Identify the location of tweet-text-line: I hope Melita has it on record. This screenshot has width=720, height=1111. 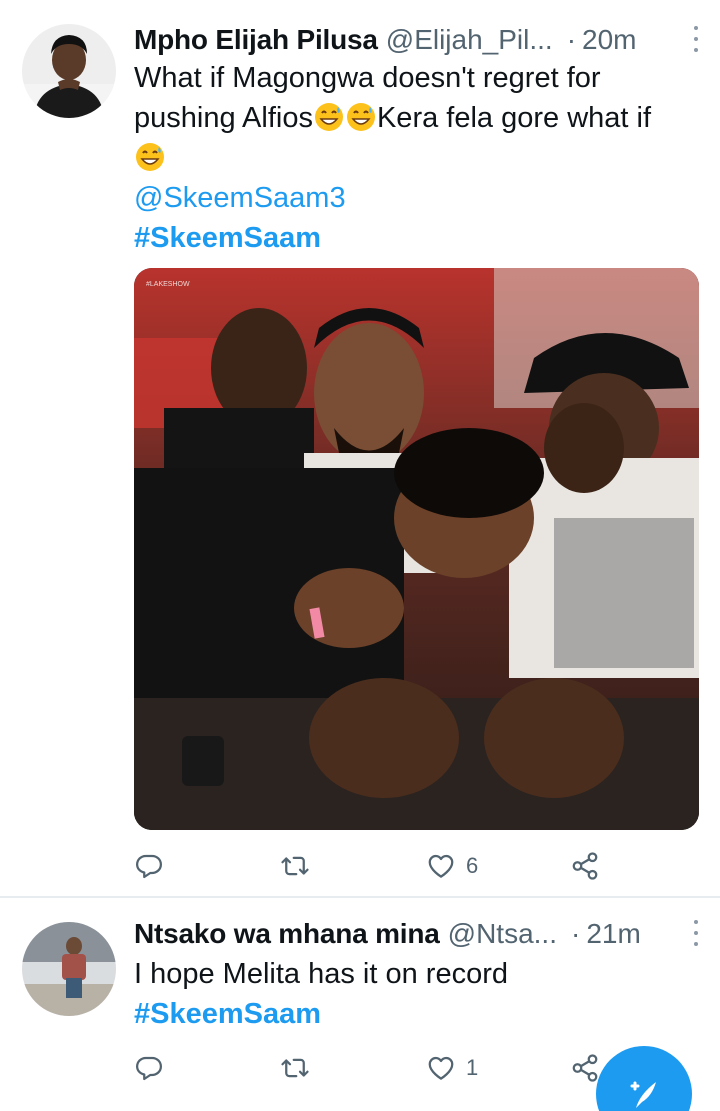
(321, 974).